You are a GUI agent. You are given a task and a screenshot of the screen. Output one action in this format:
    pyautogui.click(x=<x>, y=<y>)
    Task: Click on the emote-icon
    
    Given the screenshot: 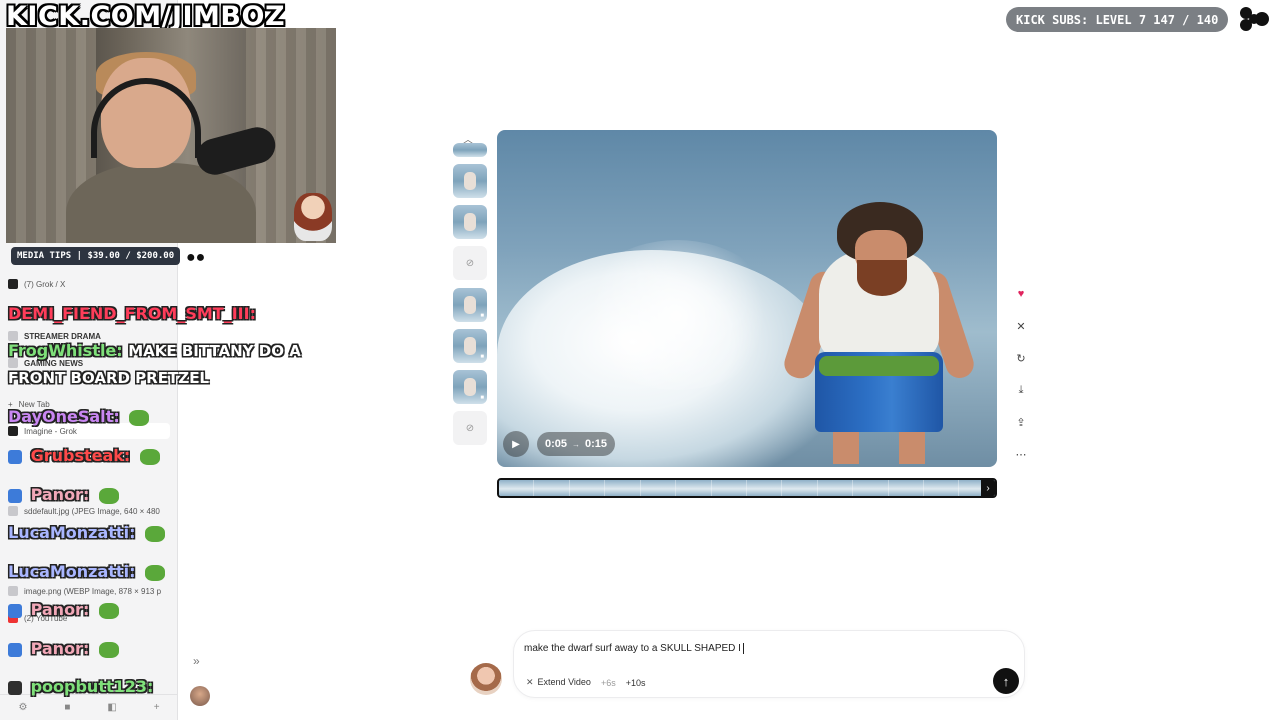 What is the action you would take?
    pyautogui.click(x=139, y=417)
    